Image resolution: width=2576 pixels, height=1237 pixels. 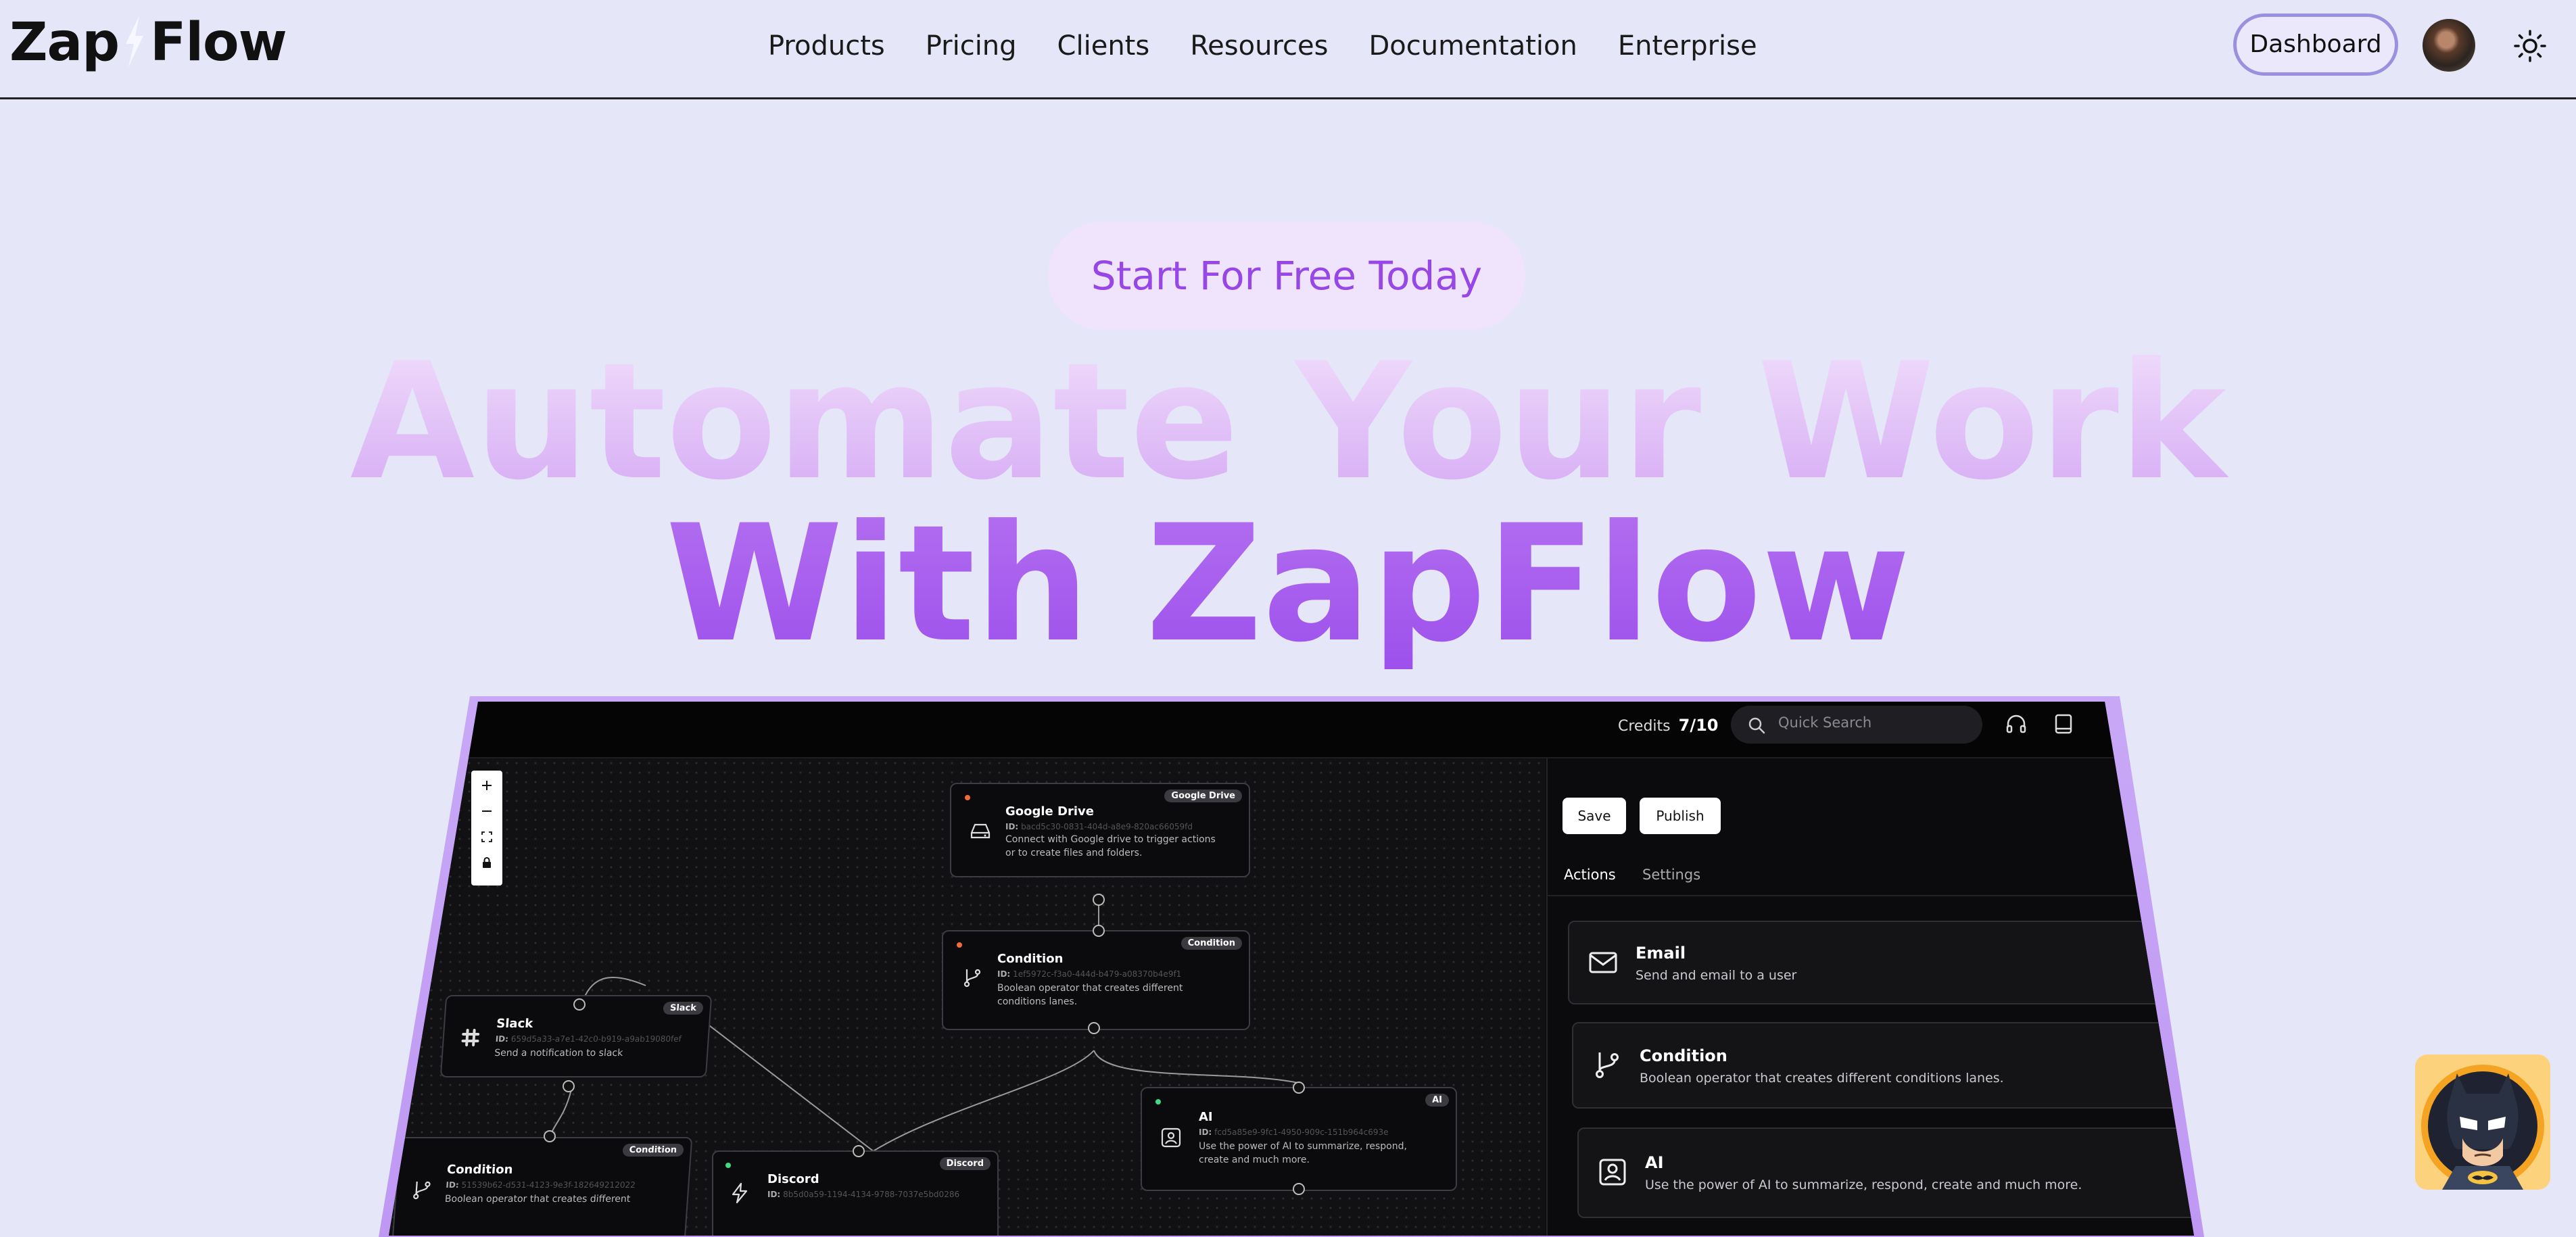 What do you see at coordinates (1107, 827) in the screenshot?
I see `node-id-value: bacd5c30-0831-404d-a8e9-820ac66059fd` at bounding box center [1107, 827].